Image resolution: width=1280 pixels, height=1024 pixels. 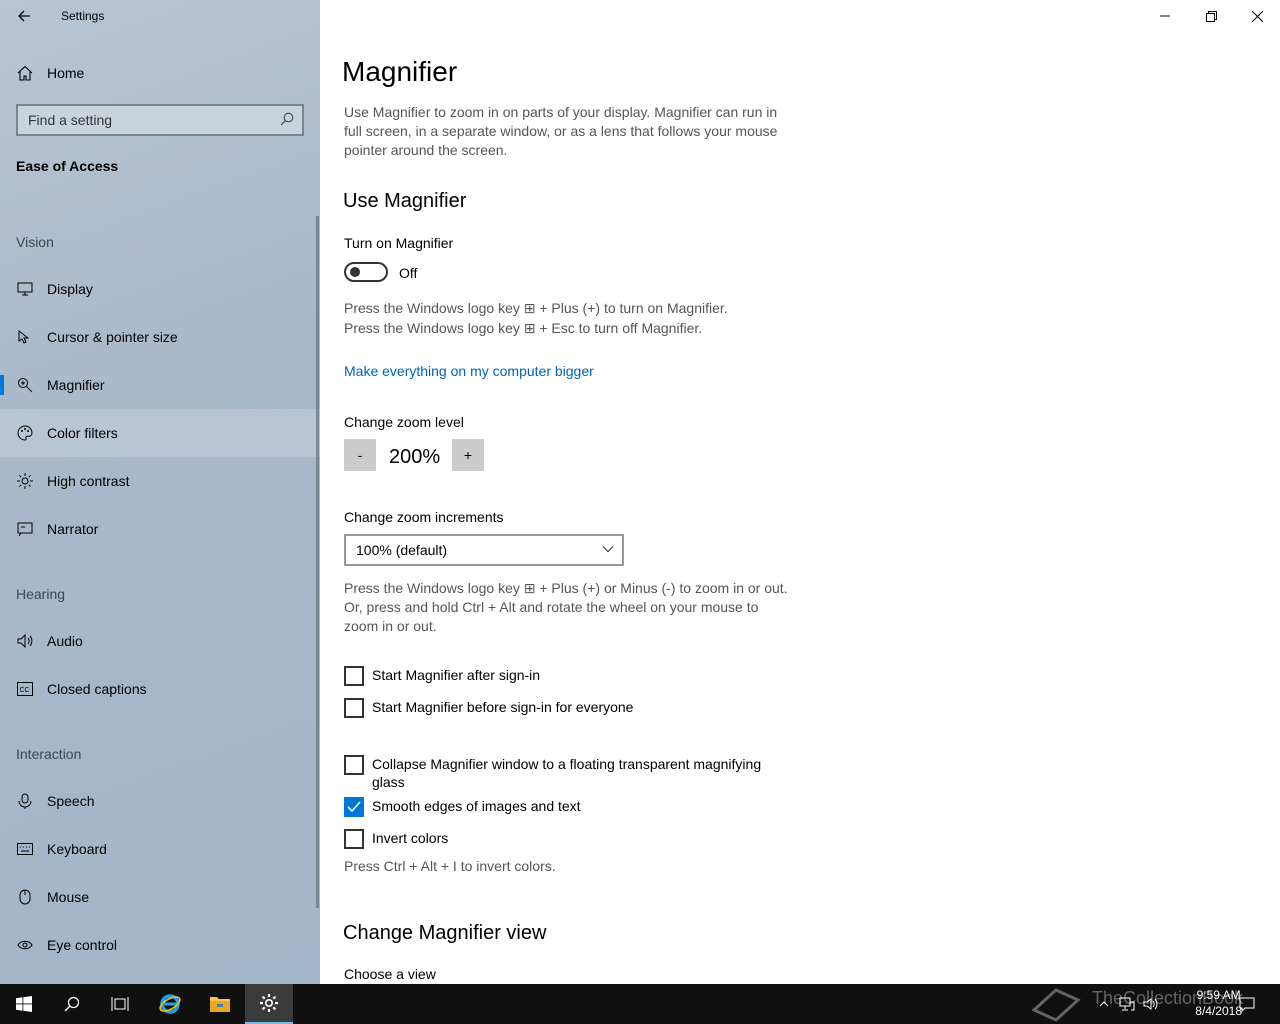 I want to click on sidebar-item-label: Eye control, so click(x=82, y=945).